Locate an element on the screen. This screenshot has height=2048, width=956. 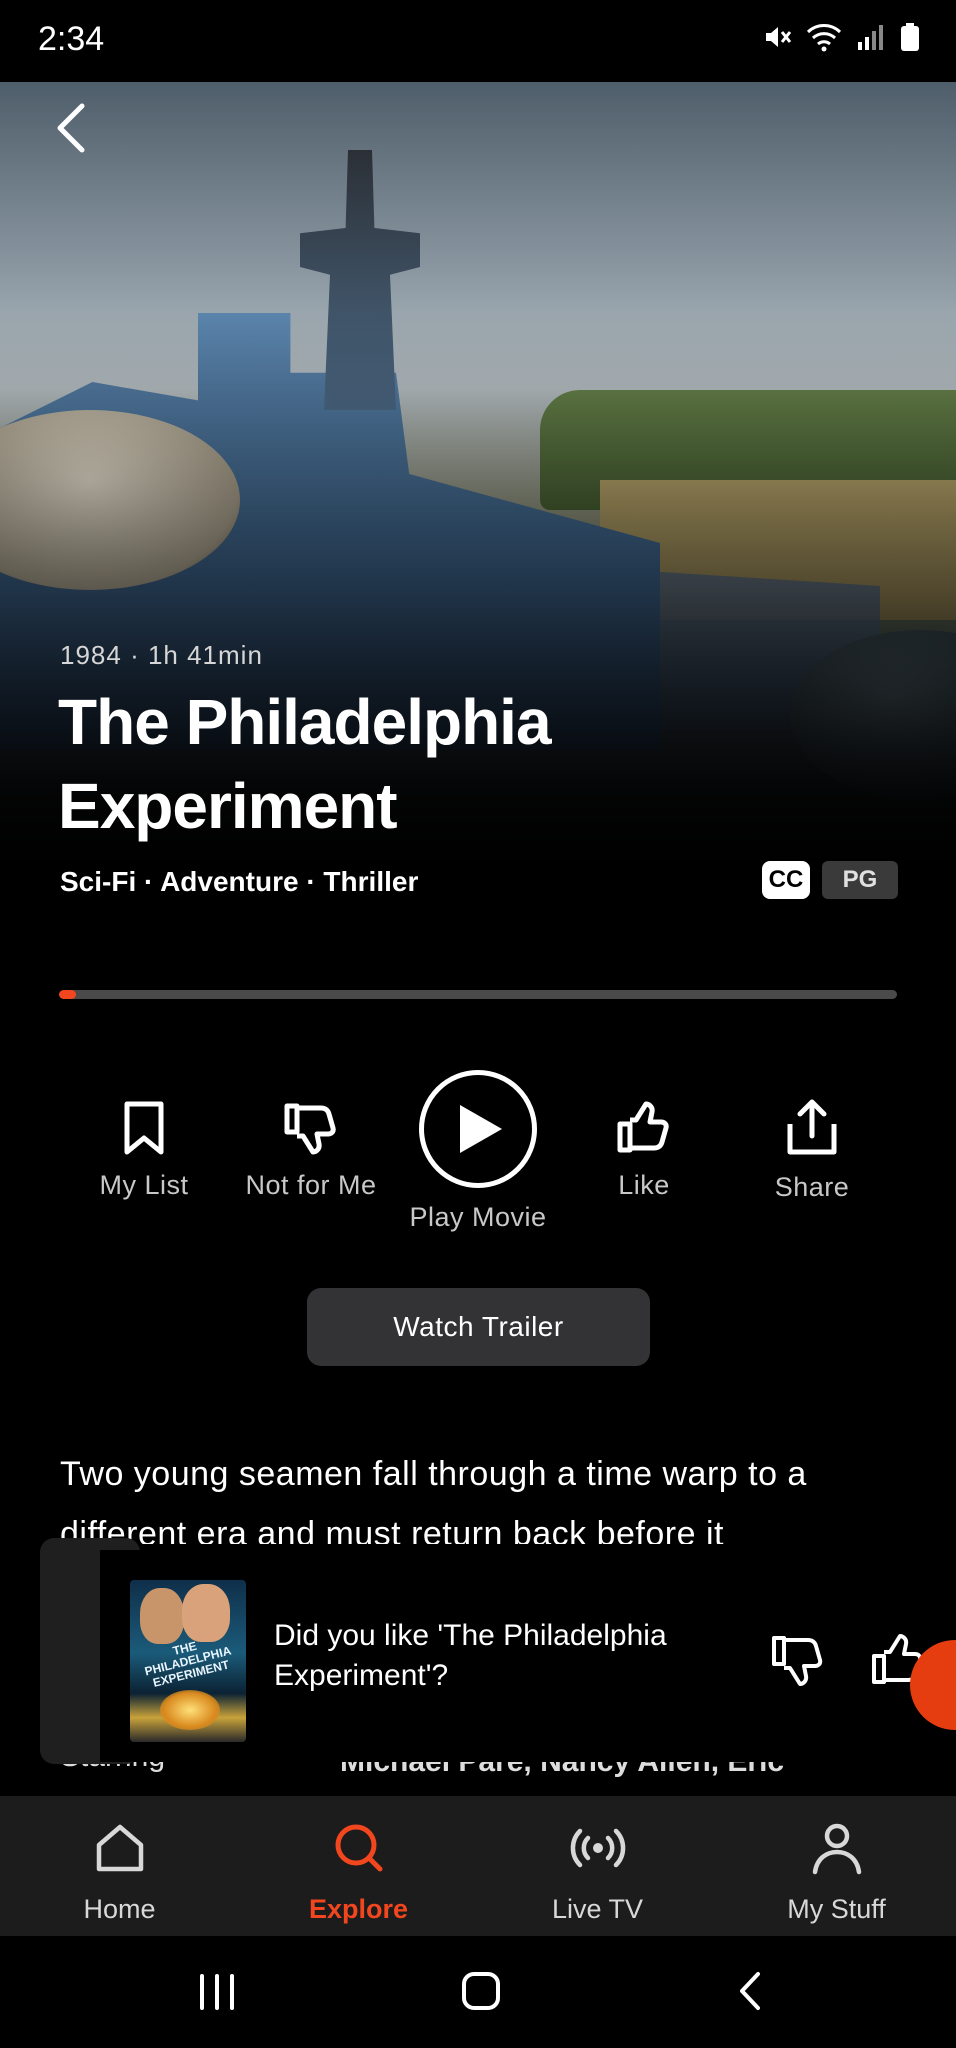
status-icons is located at coordinates (841, 37).